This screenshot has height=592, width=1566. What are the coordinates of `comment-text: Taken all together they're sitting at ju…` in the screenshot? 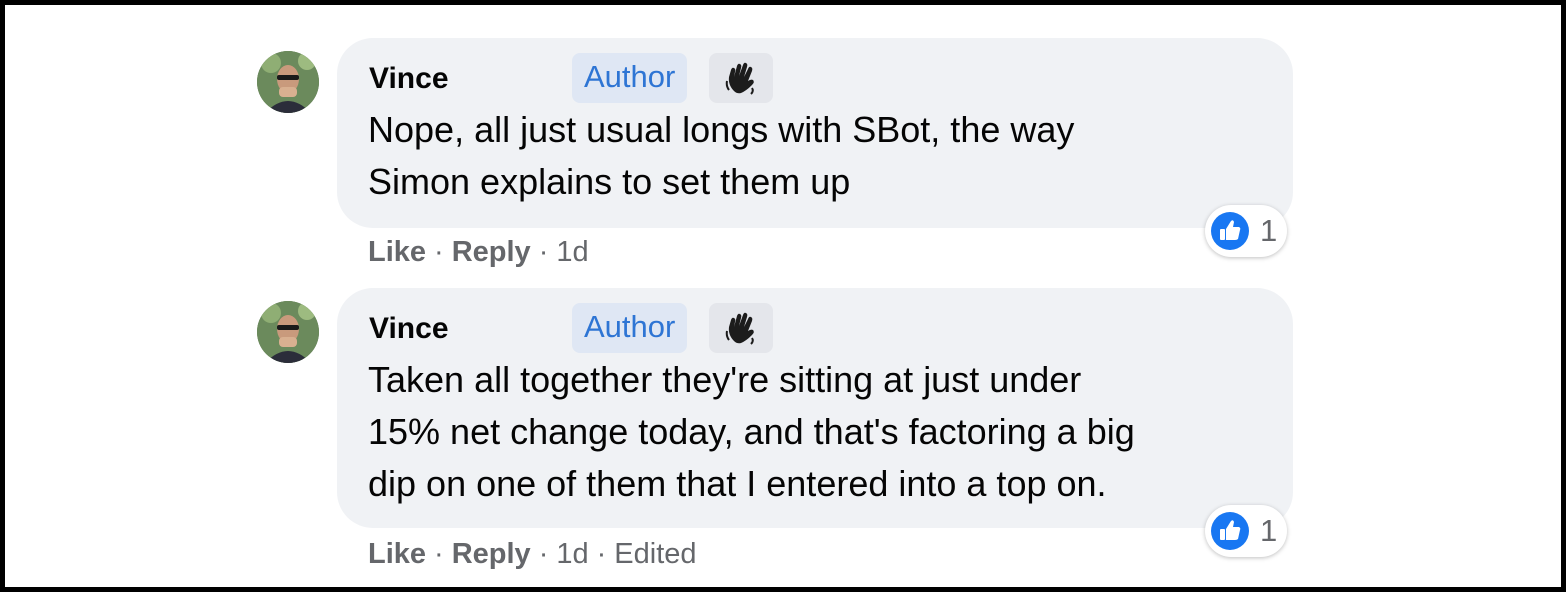 It's located at (751, 431).